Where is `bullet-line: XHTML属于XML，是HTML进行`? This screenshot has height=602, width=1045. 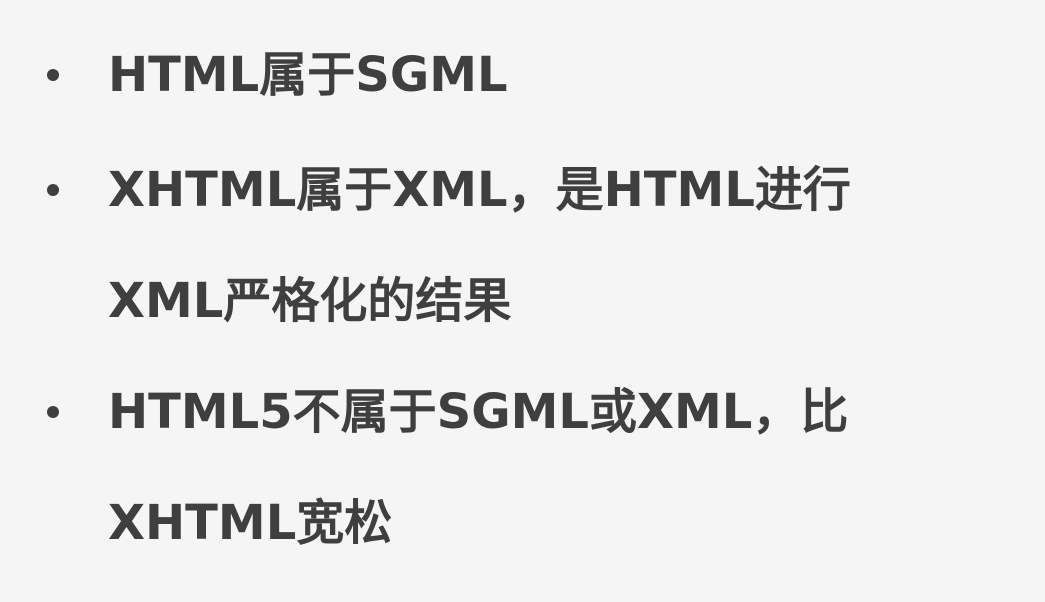
bullet-line: XHTML属于XML，是HTML进行 is located at coordinates (479, 190).